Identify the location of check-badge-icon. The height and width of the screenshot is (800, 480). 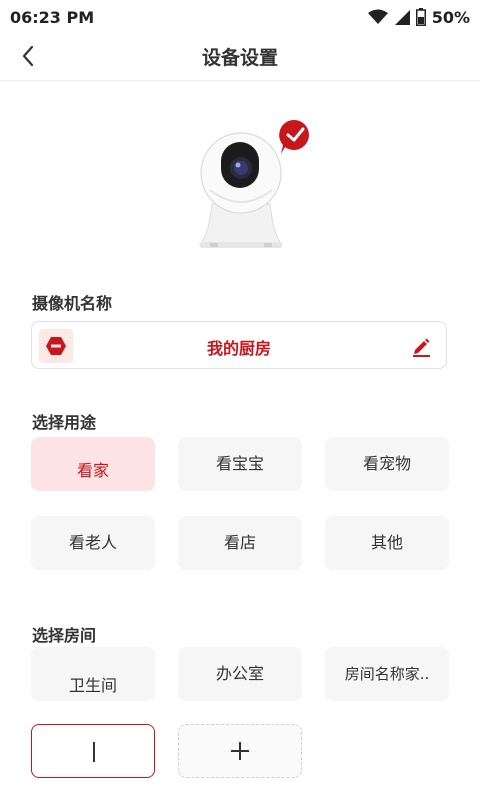
(294, 136).